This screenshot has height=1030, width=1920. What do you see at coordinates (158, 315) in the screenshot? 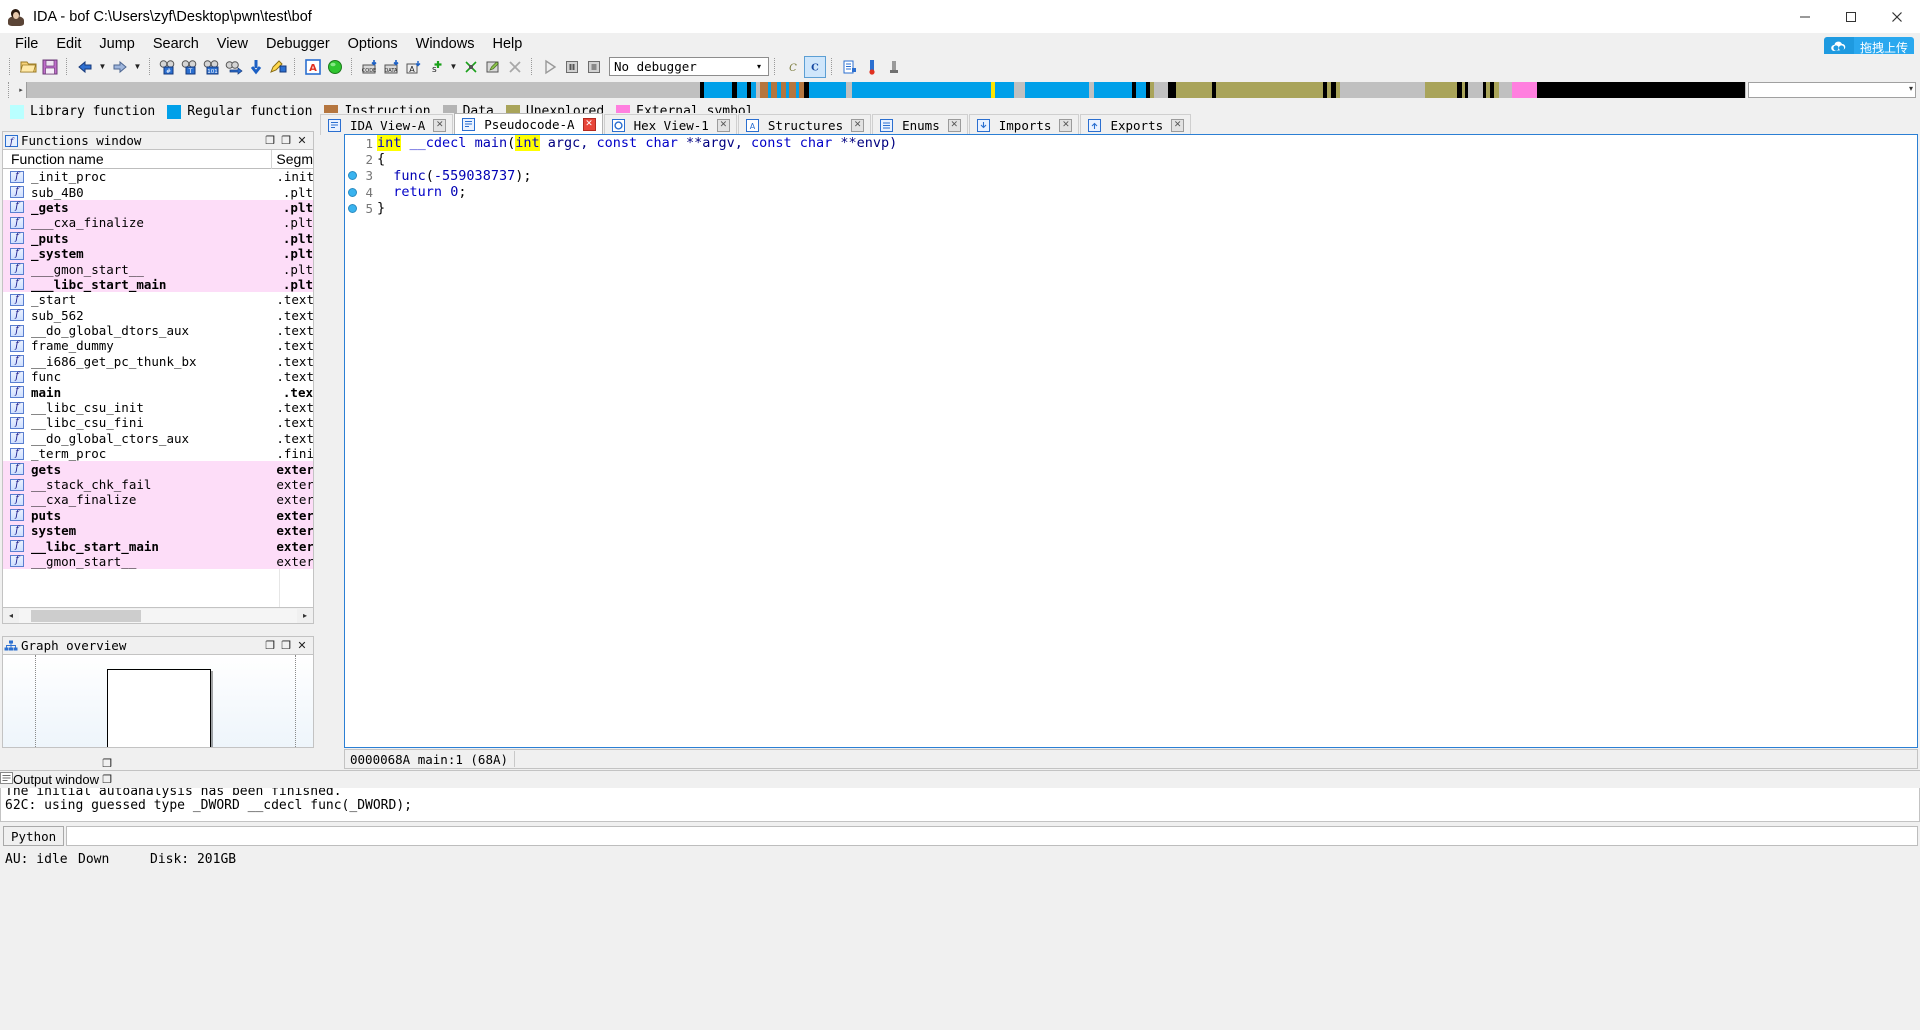
I see `table-row: f sub_562 .text` at bounding box center [158, 315].